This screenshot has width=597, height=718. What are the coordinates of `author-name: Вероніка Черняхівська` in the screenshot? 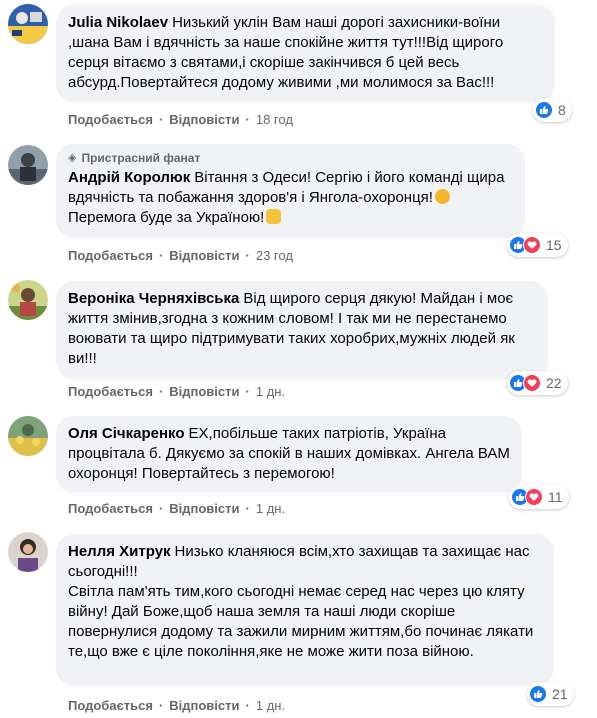 It's located at (153, 298).